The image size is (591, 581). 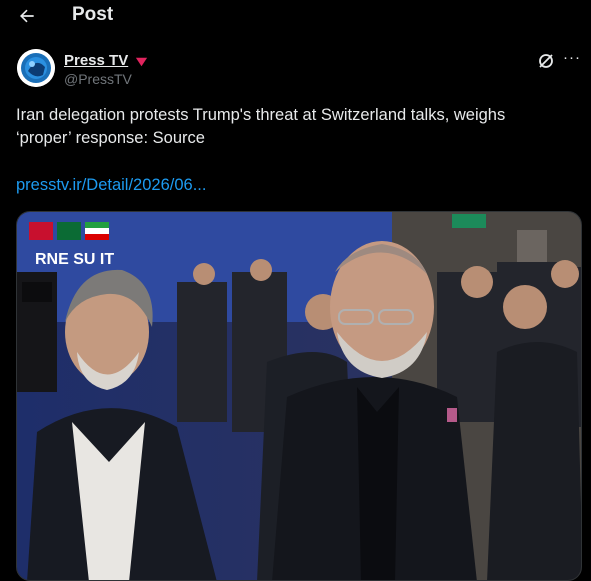 I want to click on grok-icon, so click(x=546, y=61).